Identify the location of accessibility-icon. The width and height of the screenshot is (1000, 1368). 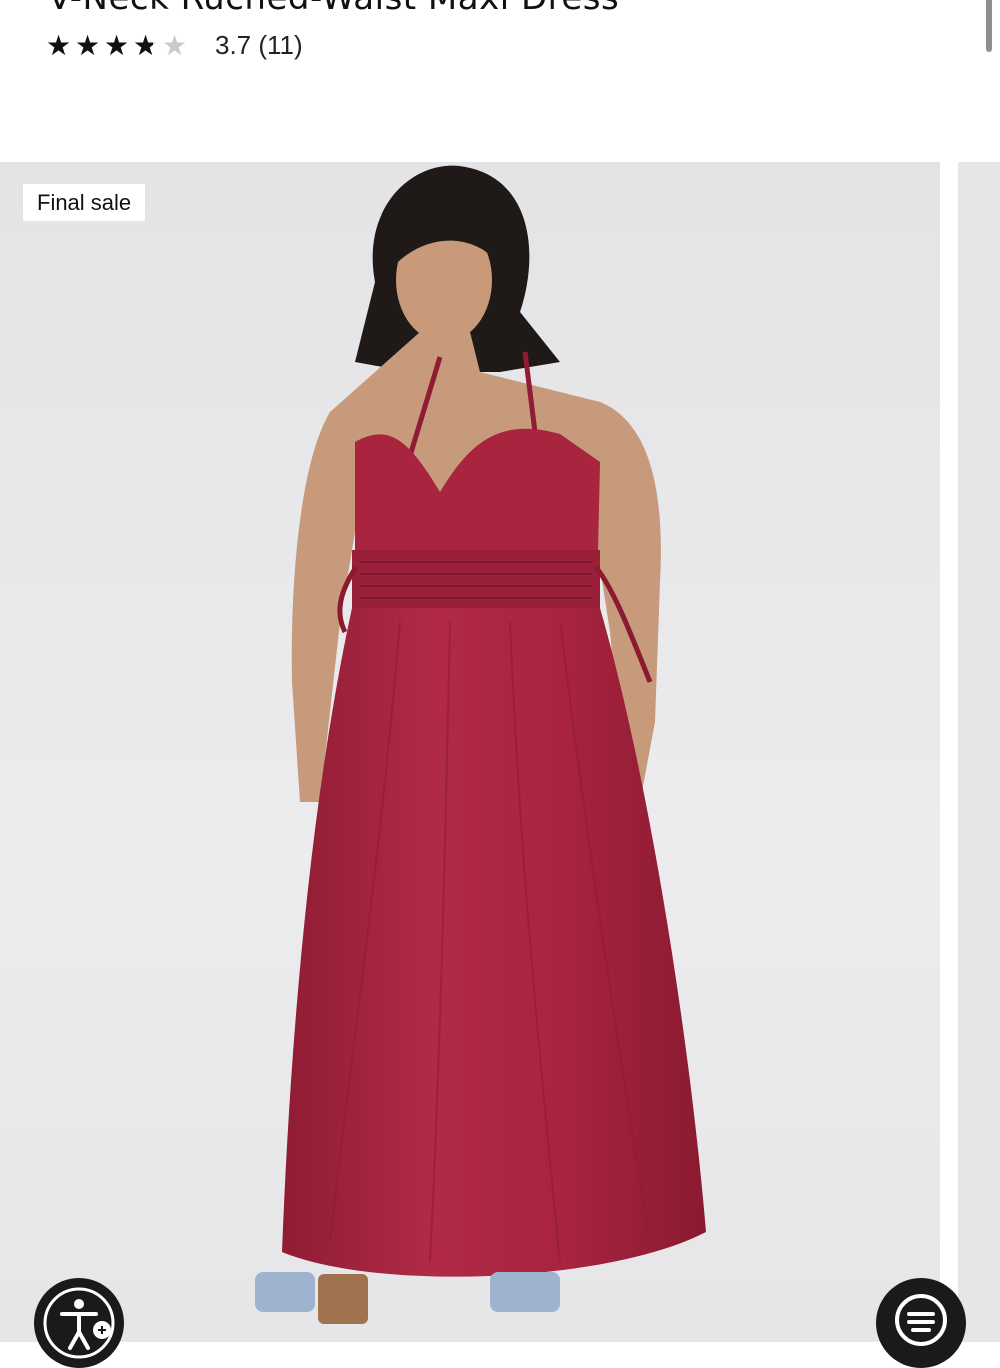
(79, 1323).